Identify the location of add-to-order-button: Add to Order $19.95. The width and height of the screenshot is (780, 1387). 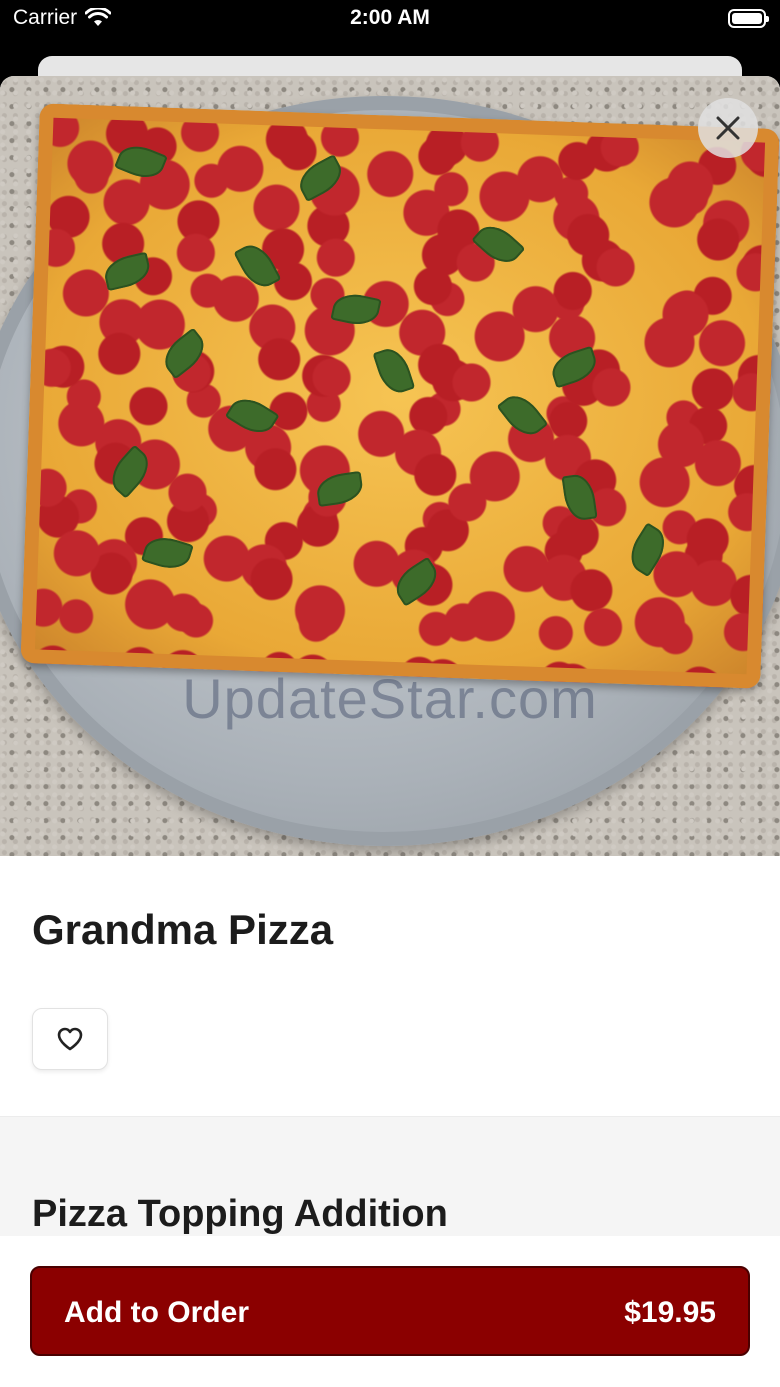
(390, 1311).